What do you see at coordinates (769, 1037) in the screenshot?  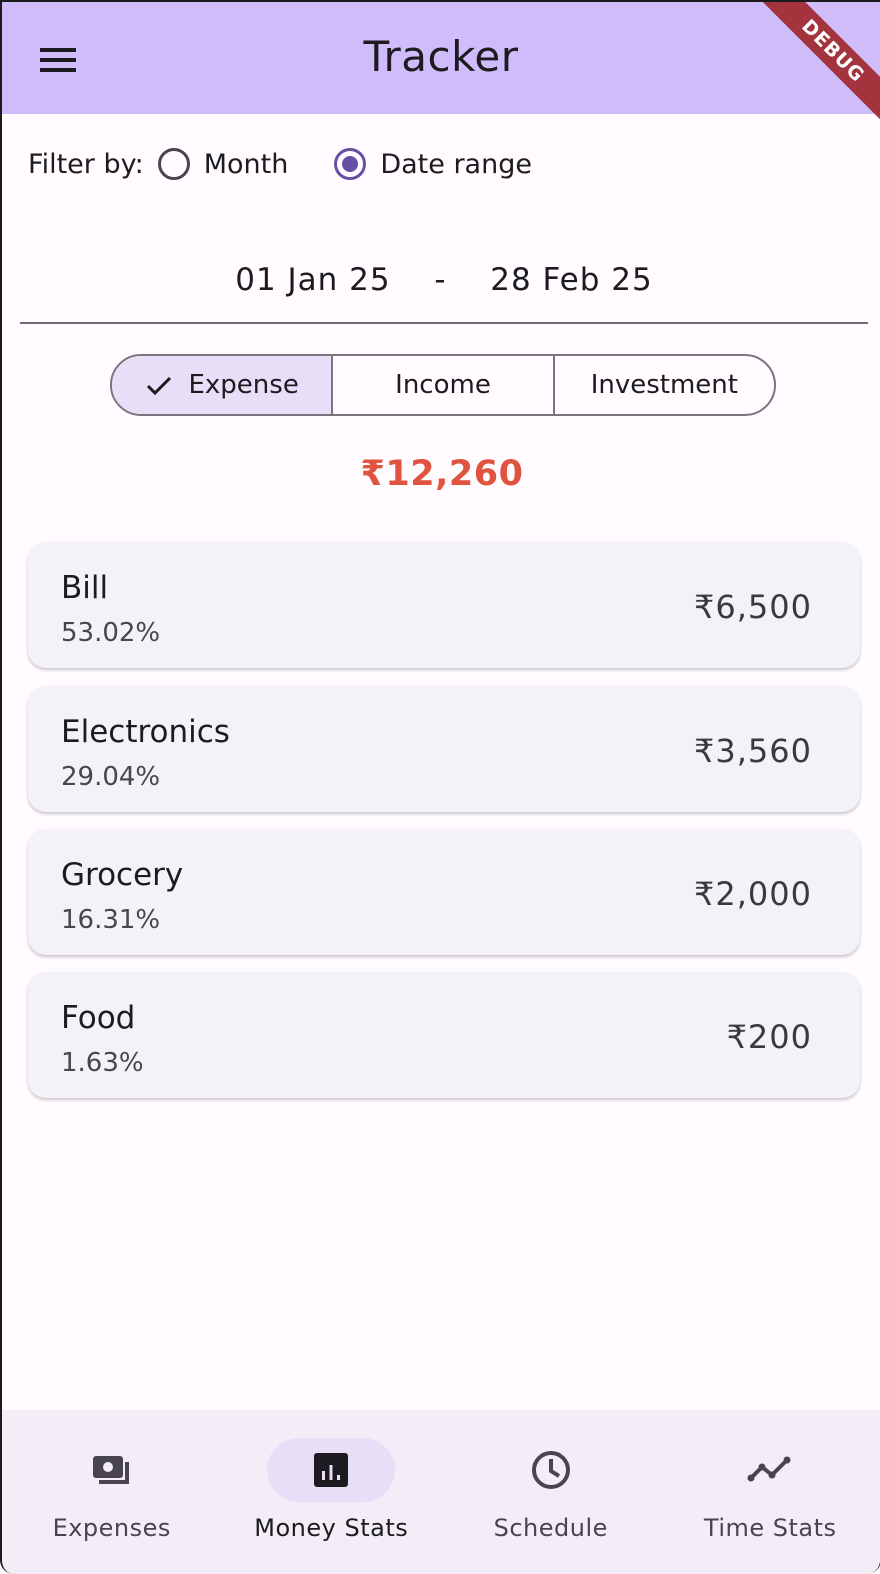 I see `category-amount: ₹200` at bounding box center [769, 1037].